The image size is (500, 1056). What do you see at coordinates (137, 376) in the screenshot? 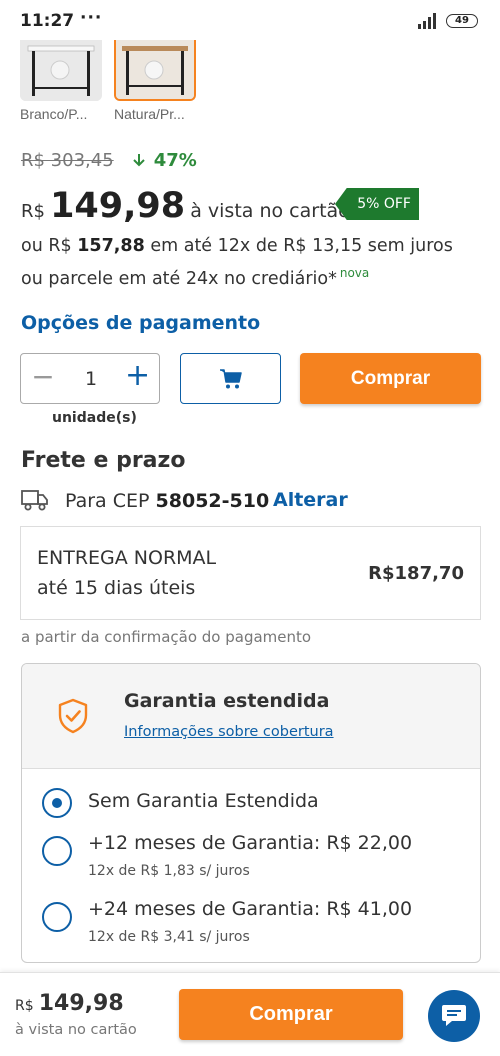
I see `quantity-increase-button: +` at bounding box center [137, 376].